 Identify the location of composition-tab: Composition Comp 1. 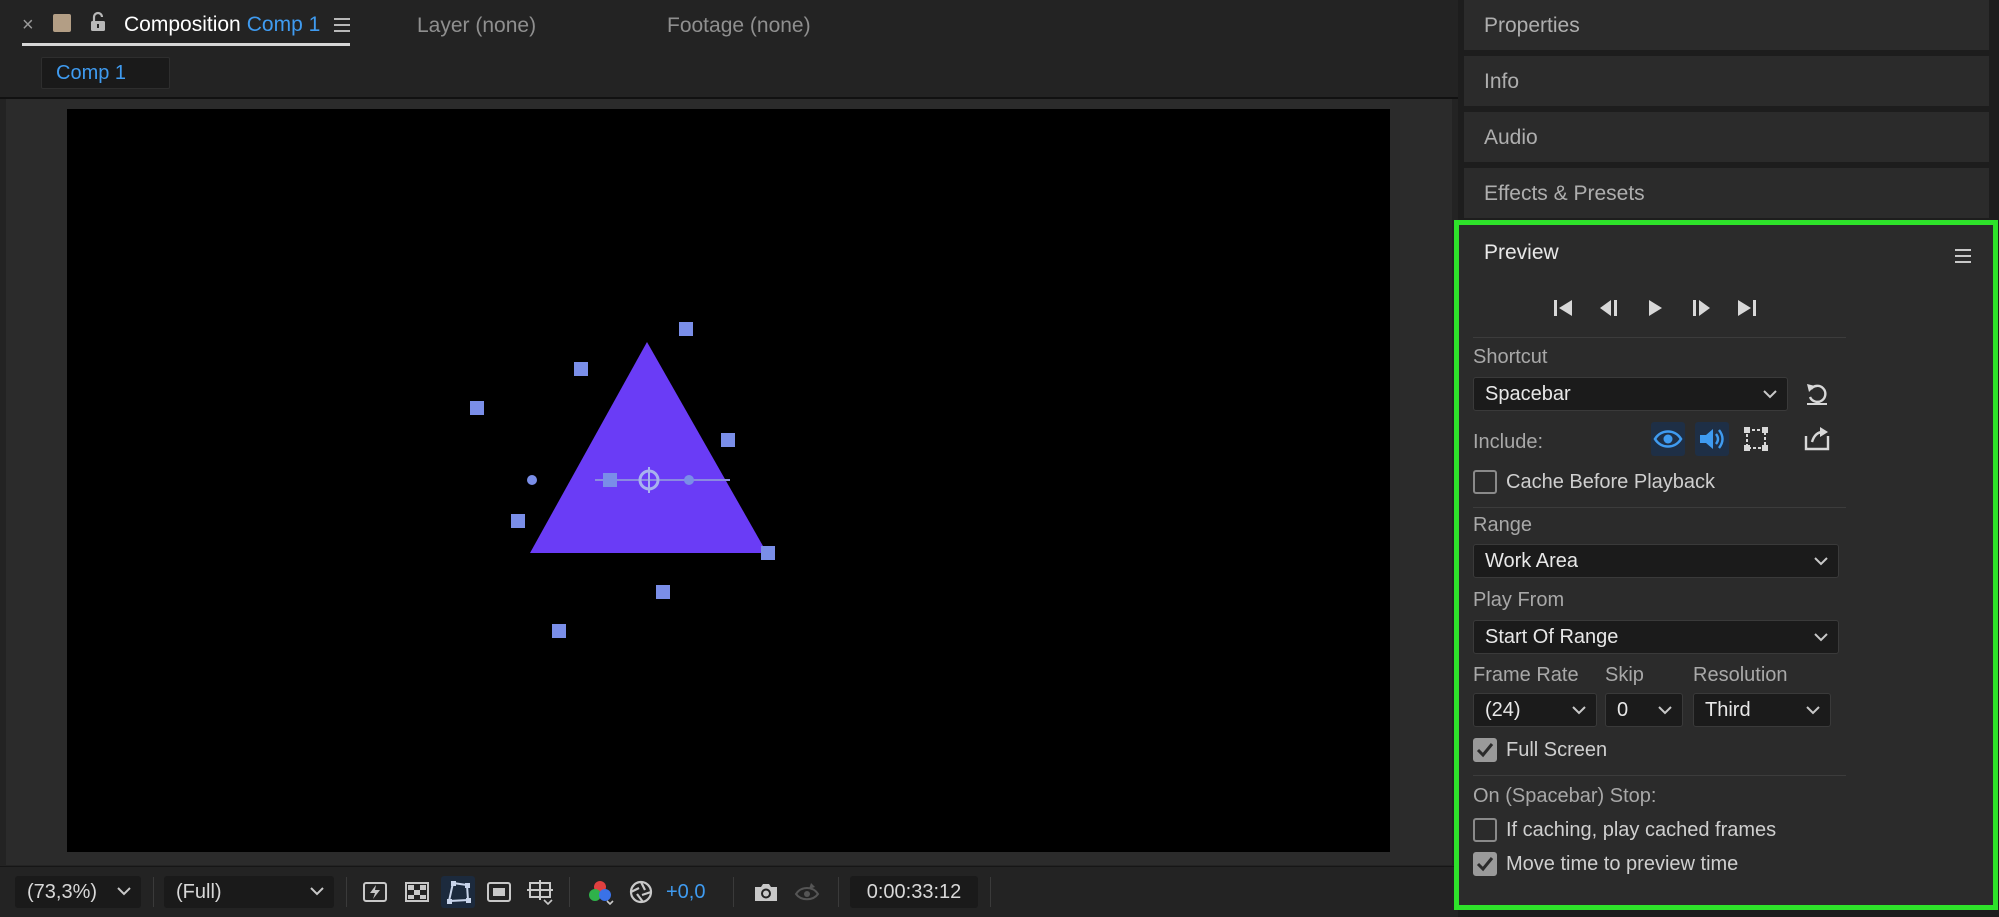
(222, 25).